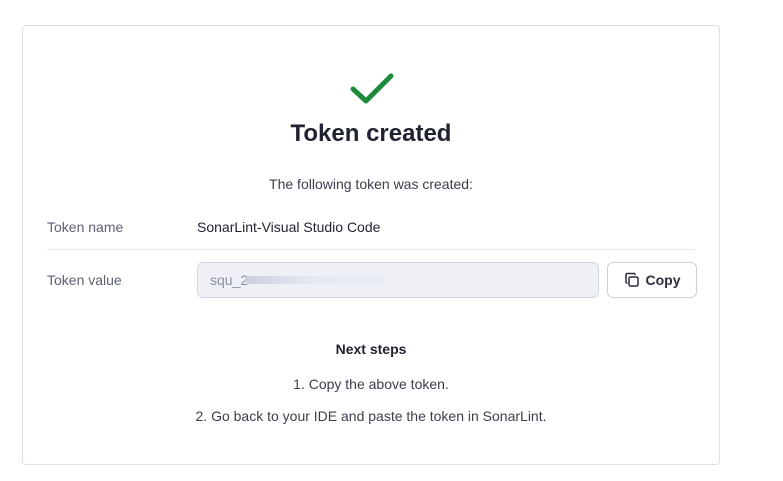 This screenshot has height=481, width=783. What do you see at coordinates (84, 280) in the screenshot?
I see `token-value-label: Token value` at bounding box center [84, 280].